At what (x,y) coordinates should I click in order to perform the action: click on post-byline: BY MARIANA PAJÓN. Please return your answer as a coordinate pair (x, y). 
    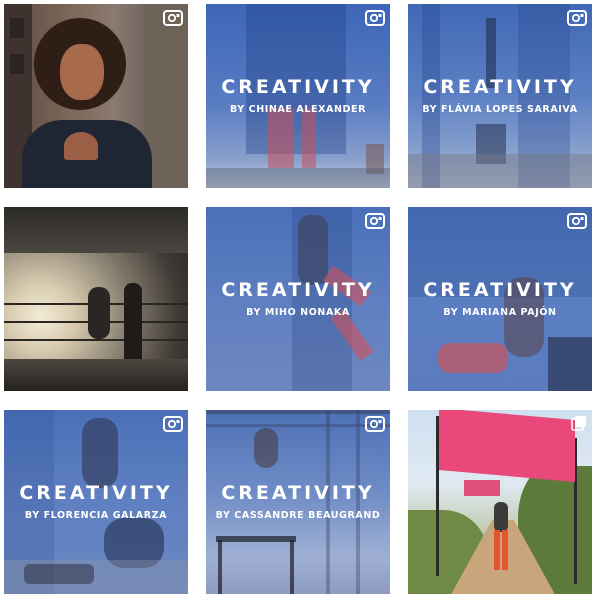
    Looking at the image, I should click on (500, 312).